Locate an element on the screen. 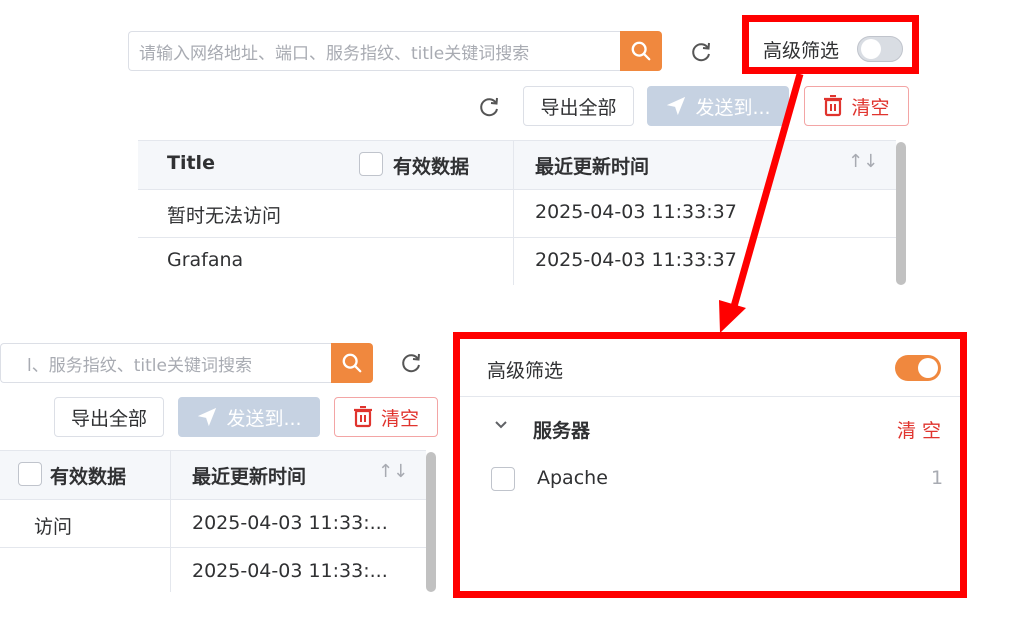 The image size is (1020, 621). annotation-arrow is located at coordinates (761, 203).